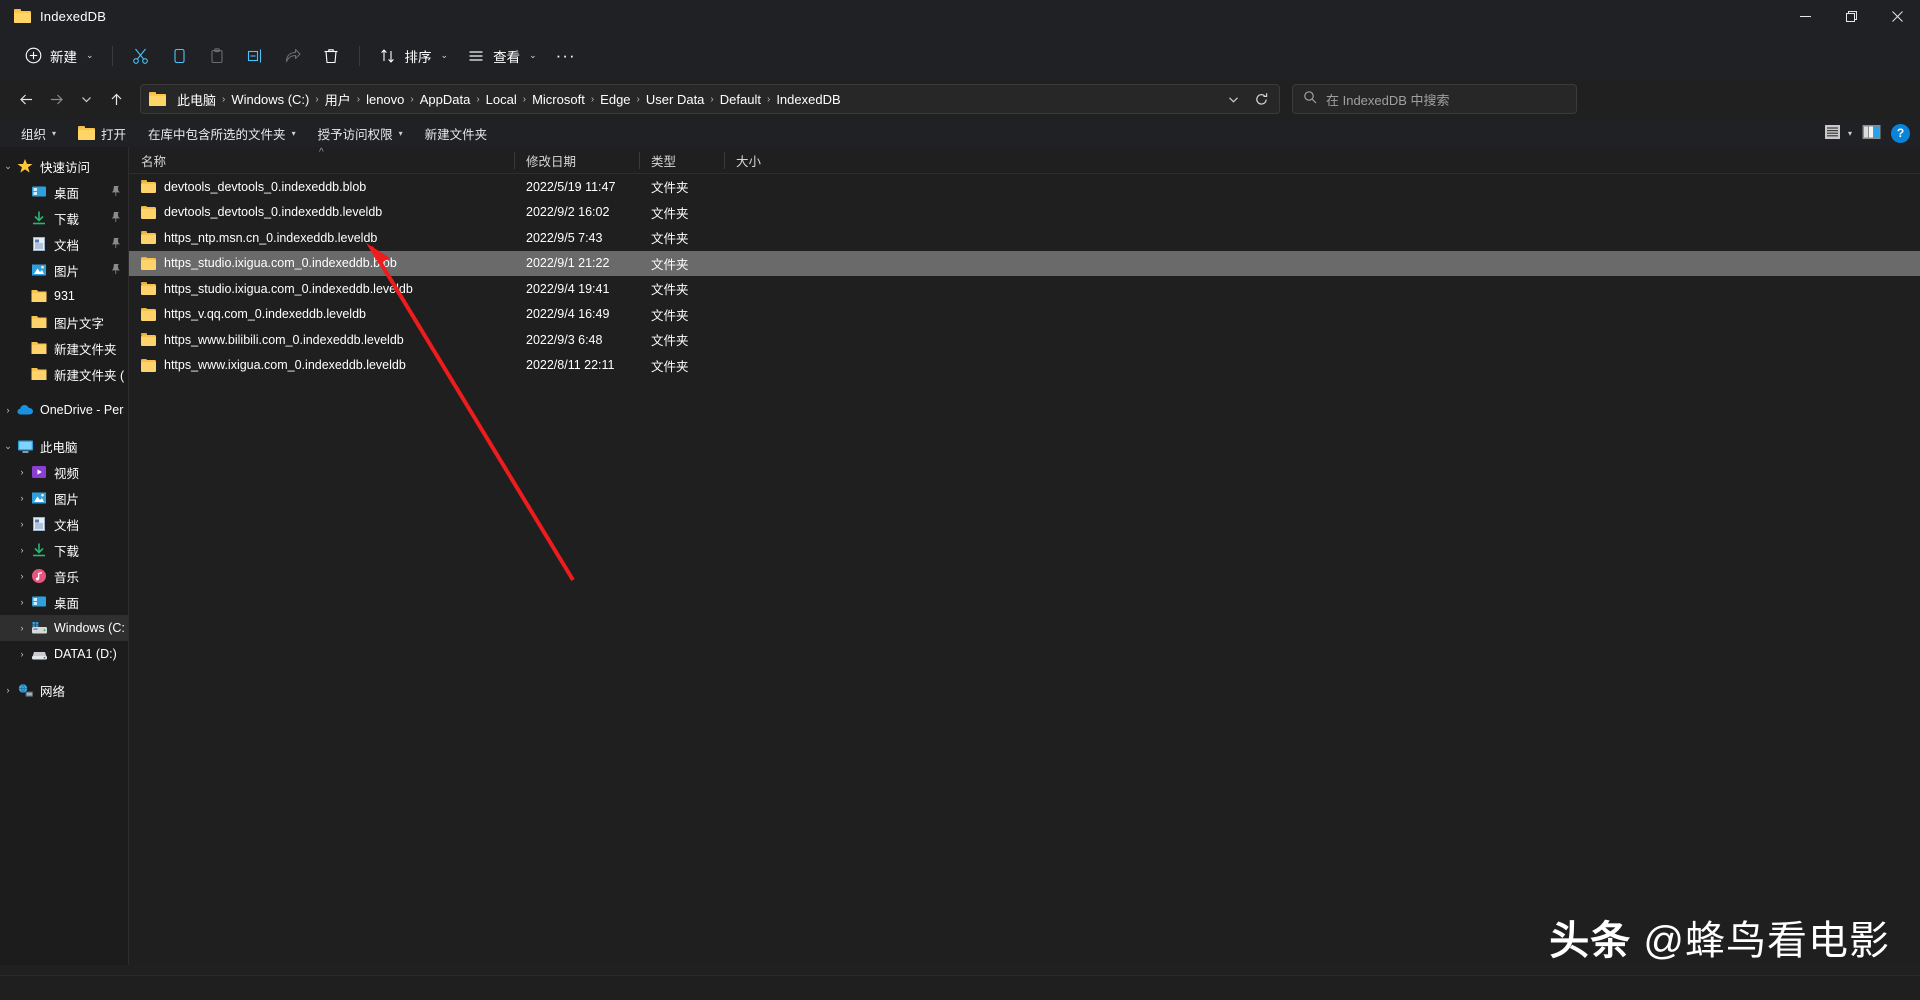 The image size is (1920, 1000). Describe the element at coordinates (331, 56) in the screenshot. I see `delete-button` at that location.